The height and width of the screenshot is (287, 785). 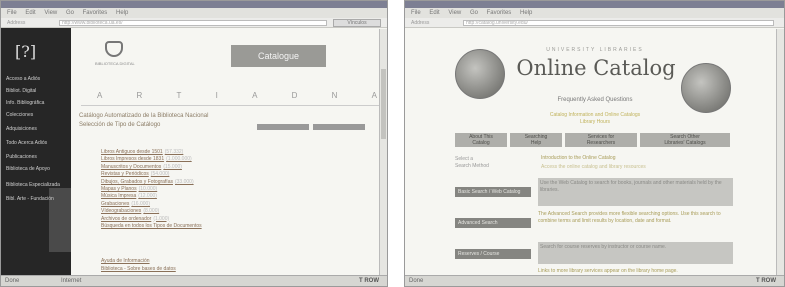 I want to click on letter: T, so click(x=179, y=95).